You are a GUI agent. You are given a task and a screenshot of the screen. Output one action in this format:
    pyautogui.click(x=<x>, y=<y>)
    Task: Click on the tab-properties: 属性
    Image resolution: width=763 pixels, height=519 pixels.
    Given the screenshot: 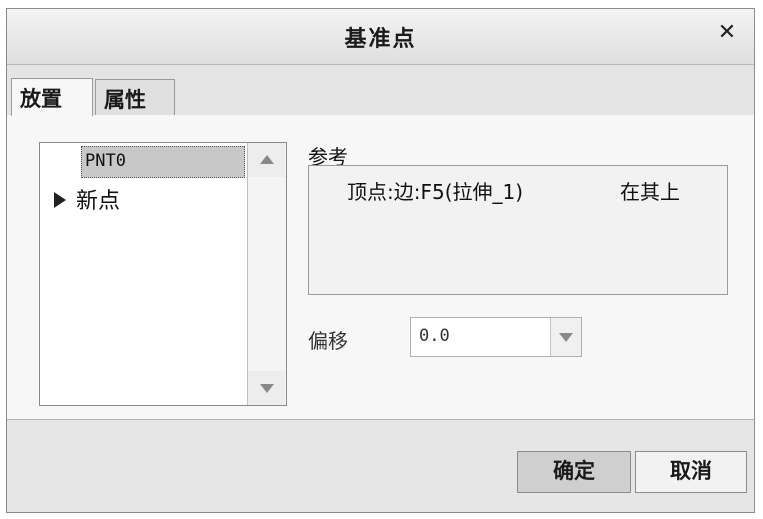 What is the action you would take?
    pyautogui.click(x=135, y=97)
    